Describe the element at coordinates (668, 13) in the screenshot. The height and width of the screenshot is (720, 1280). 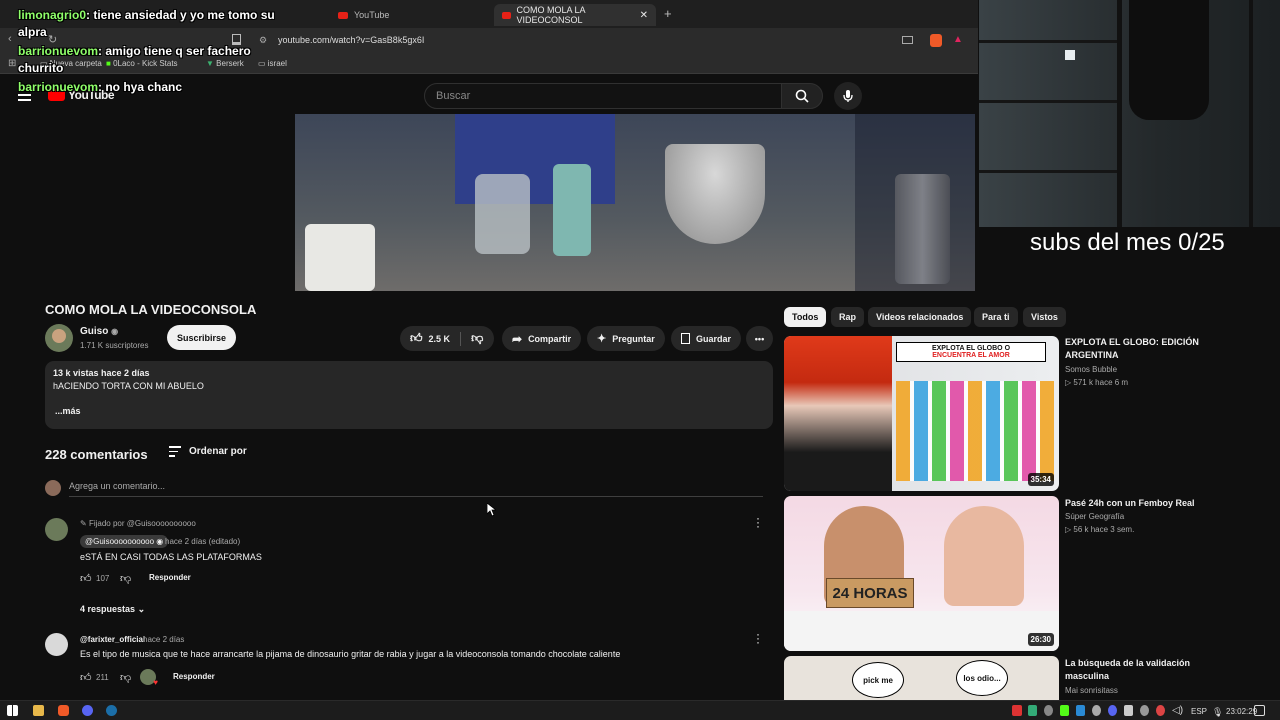
I see `new-tab-icon: +` at that location.